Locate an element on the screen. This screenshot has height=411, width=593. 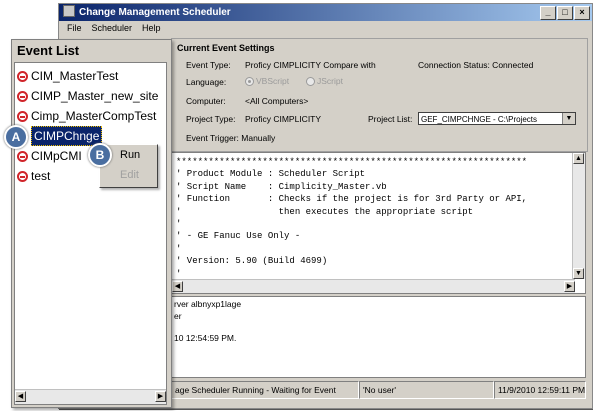
log-line: 10 12:54:59 PM. is located at coordinates (205, 338).